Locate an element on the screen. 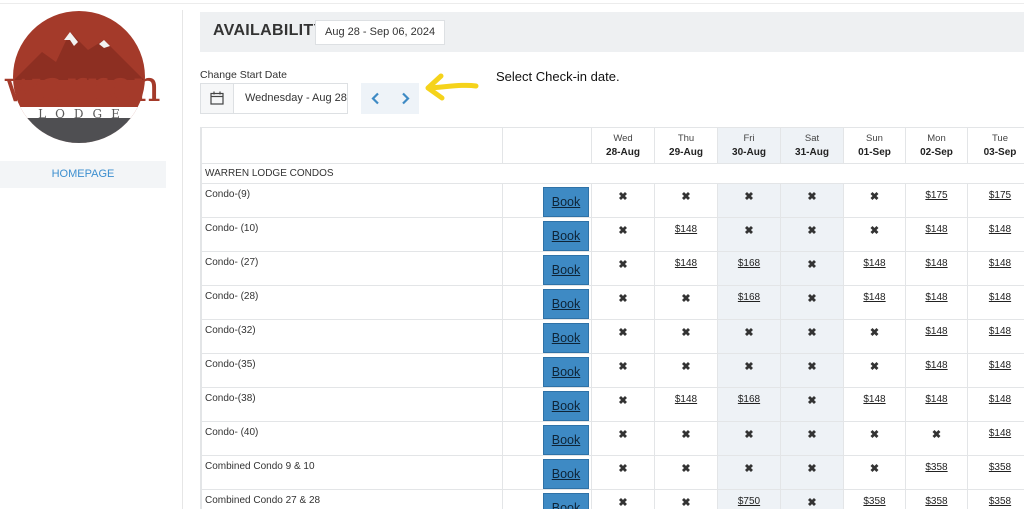  date-range-badge: Aug 28 - Sep 06, 2024 is located at coordinates (380, 32).